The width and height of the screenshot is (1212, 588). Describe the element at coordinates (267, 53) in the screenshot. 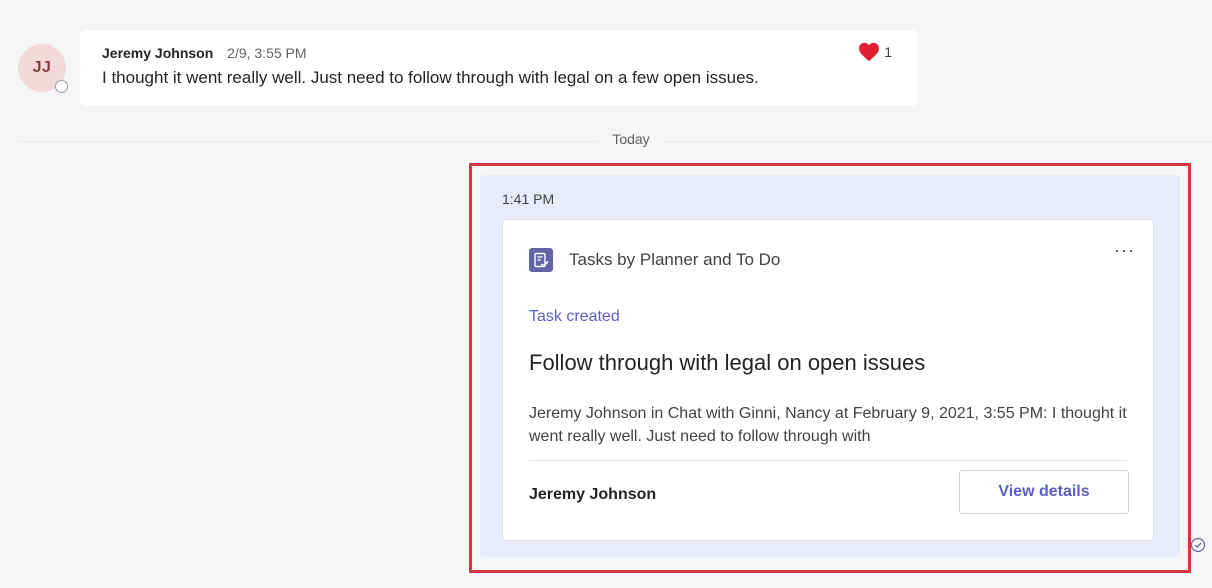

I see `message-timestamp: 2/9, 3:55 PM` at that location.